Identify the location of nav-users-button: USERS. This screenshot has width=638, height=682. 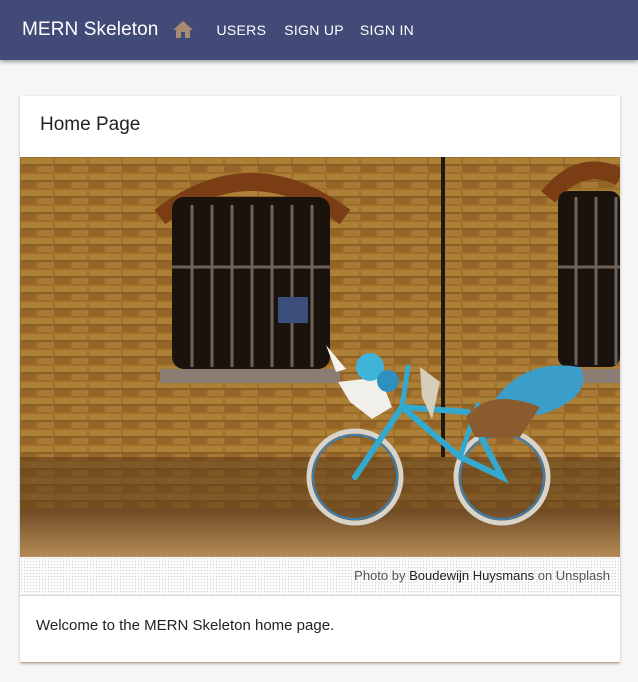
(241, 30).